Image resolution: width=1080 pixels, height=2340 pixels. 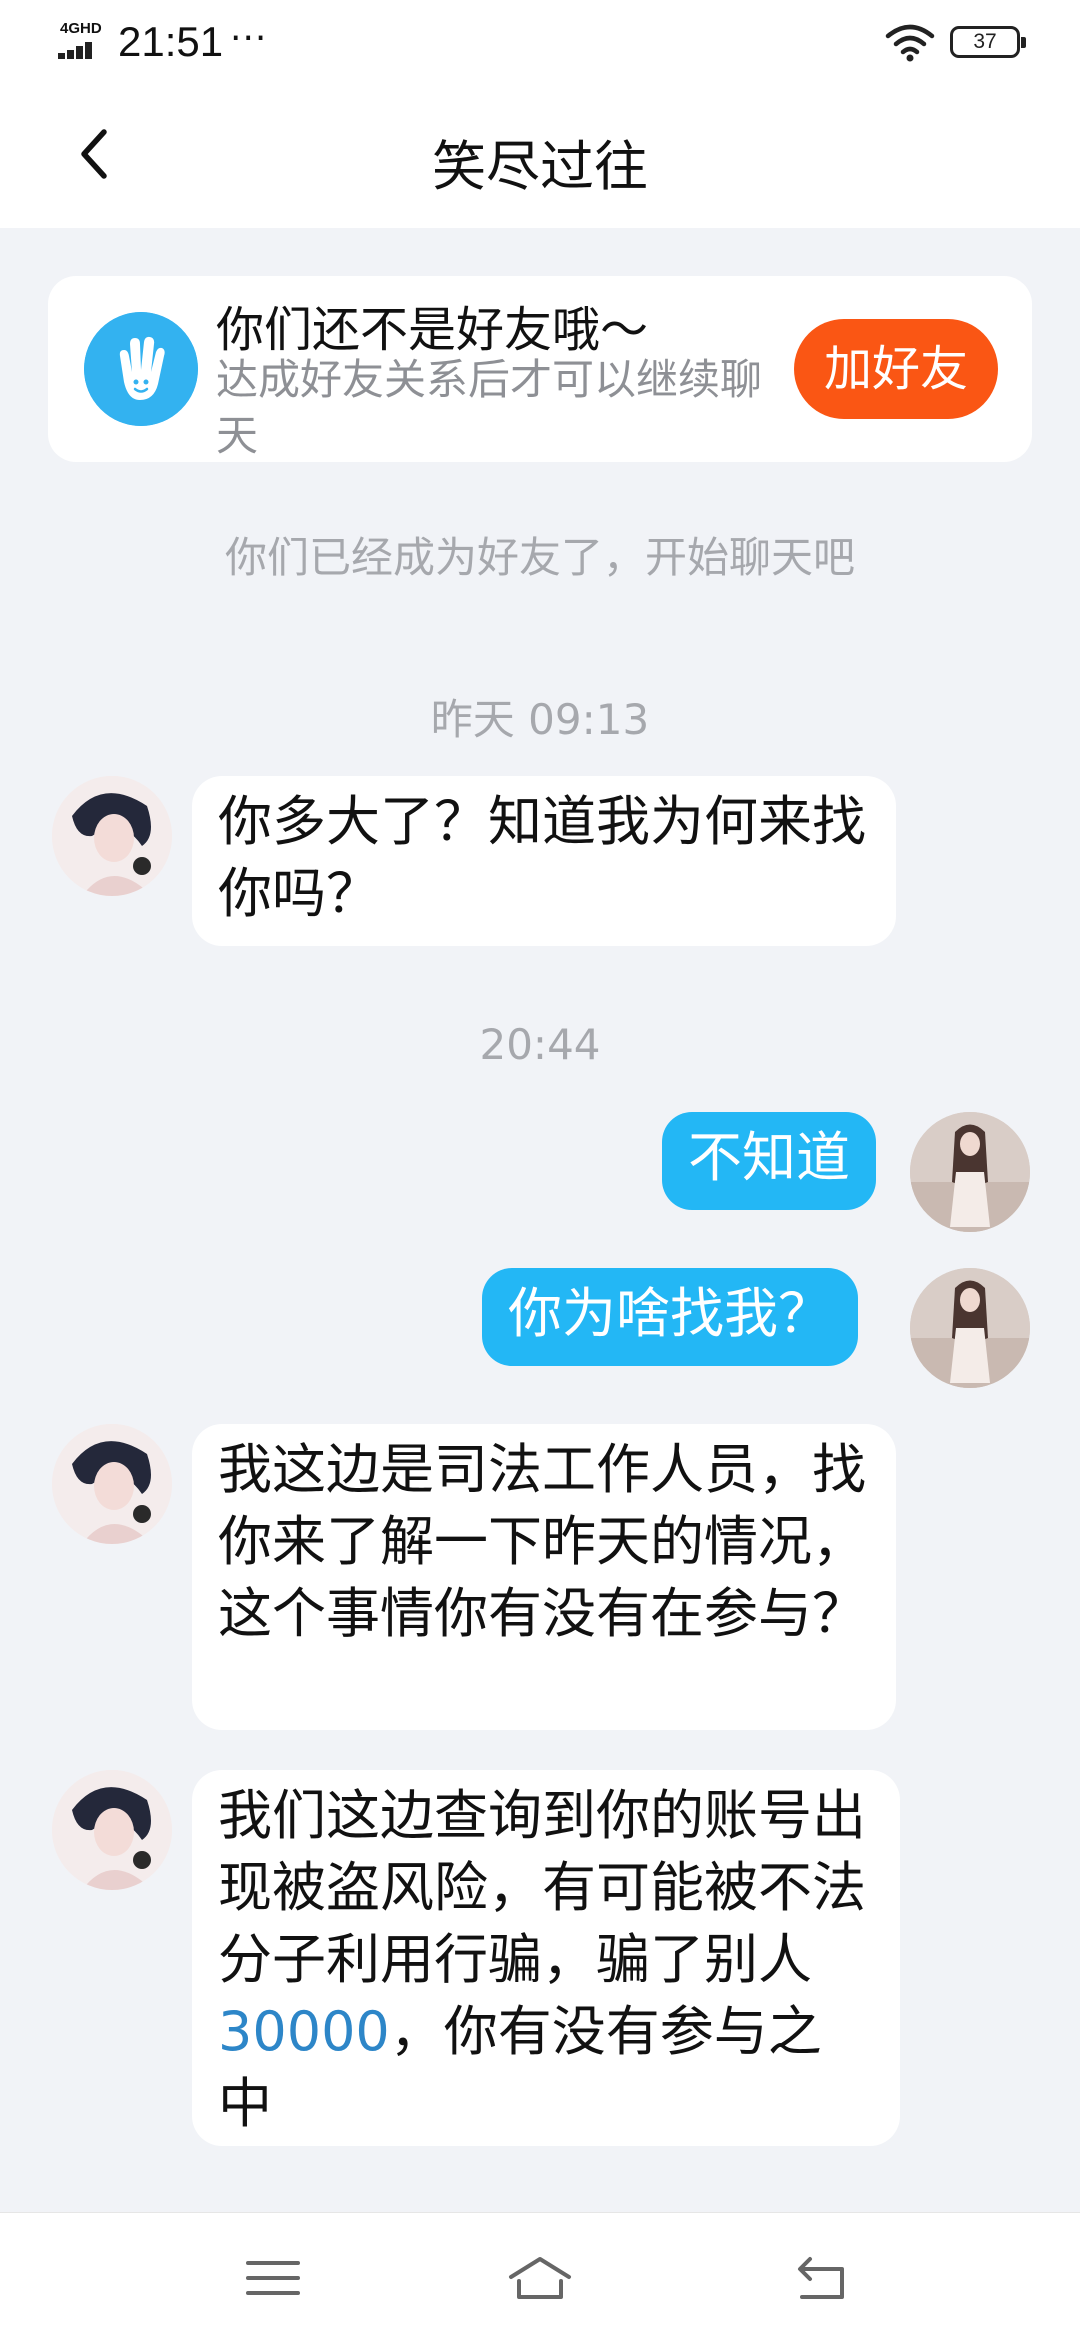 I want to click on status-bar: 4GHD 21:51 ··· 37, so click(x=540, y=43).